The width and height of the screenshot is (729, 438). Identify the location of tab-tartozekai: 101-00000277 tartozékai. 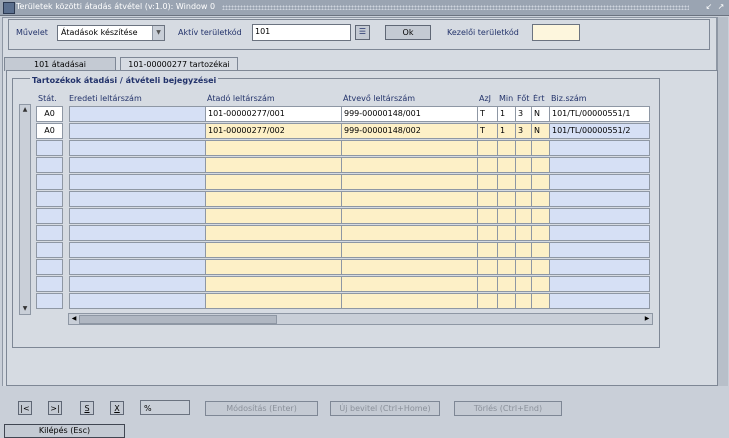
(179, 64).